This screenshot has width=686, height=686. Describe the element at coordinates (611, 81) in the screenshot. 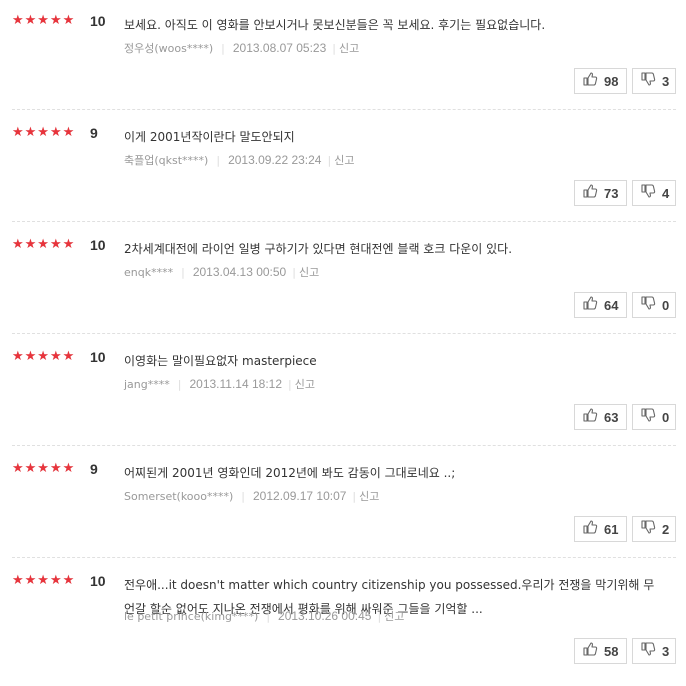

I see `like-count: 98` at that location.